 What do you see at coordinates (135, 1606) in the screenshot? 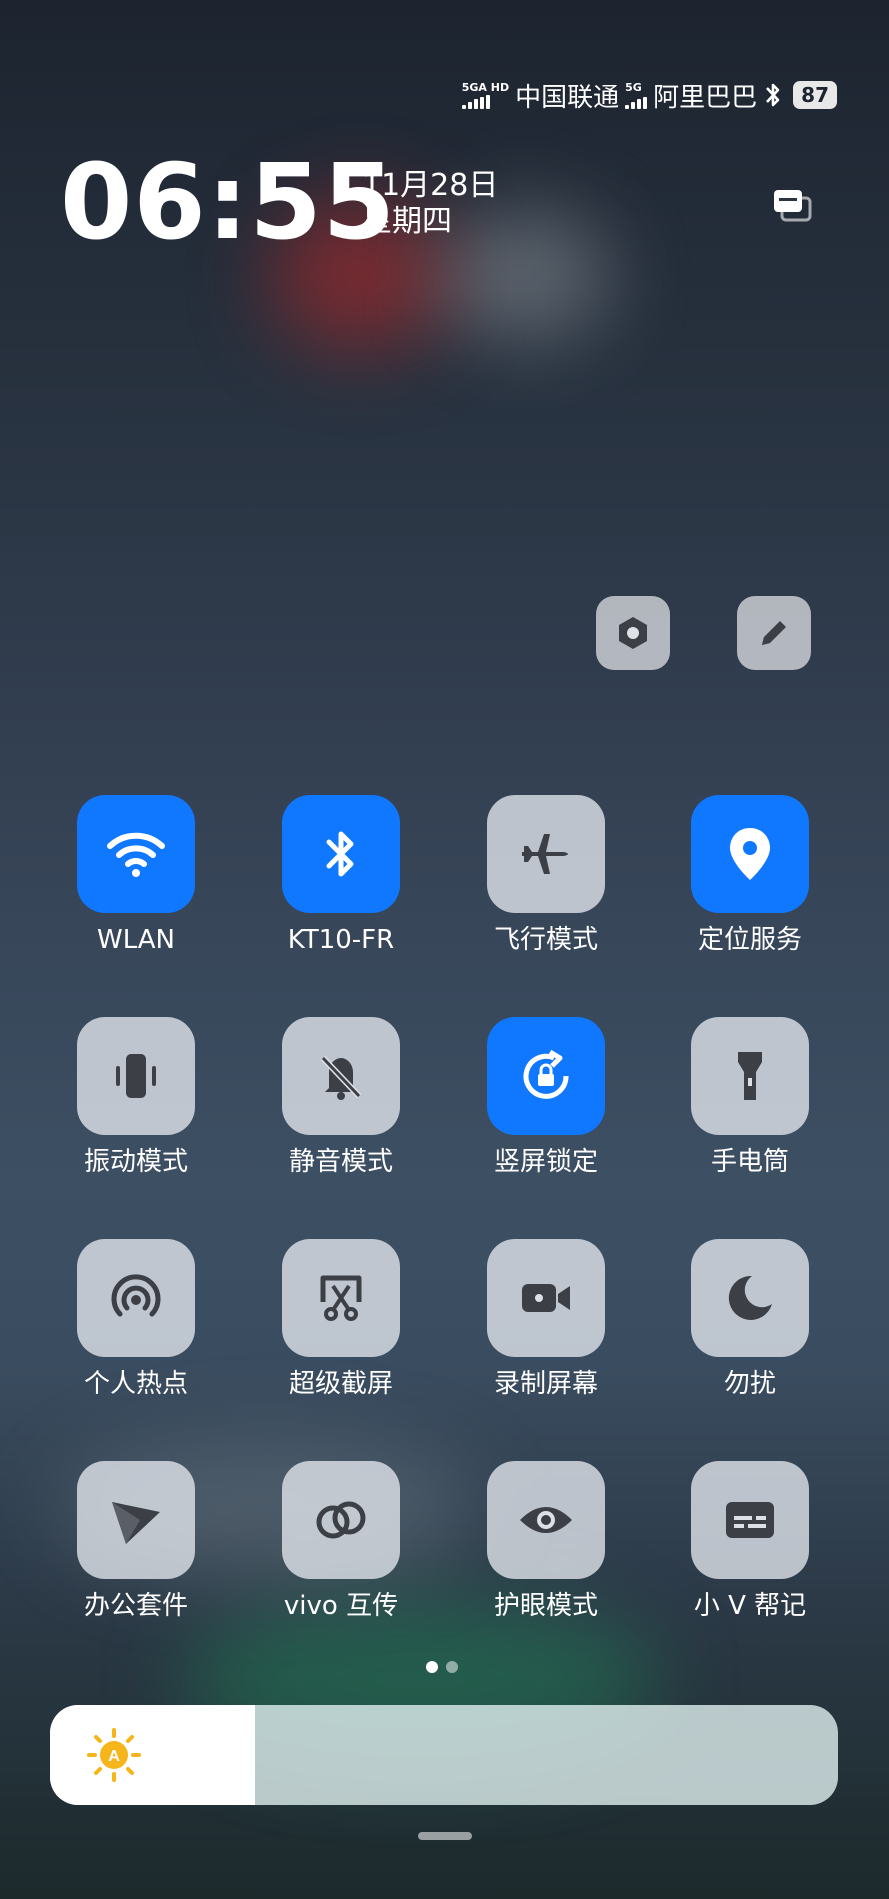
I see `tile-label: 办公套件` at bounding box center [135, 1606].